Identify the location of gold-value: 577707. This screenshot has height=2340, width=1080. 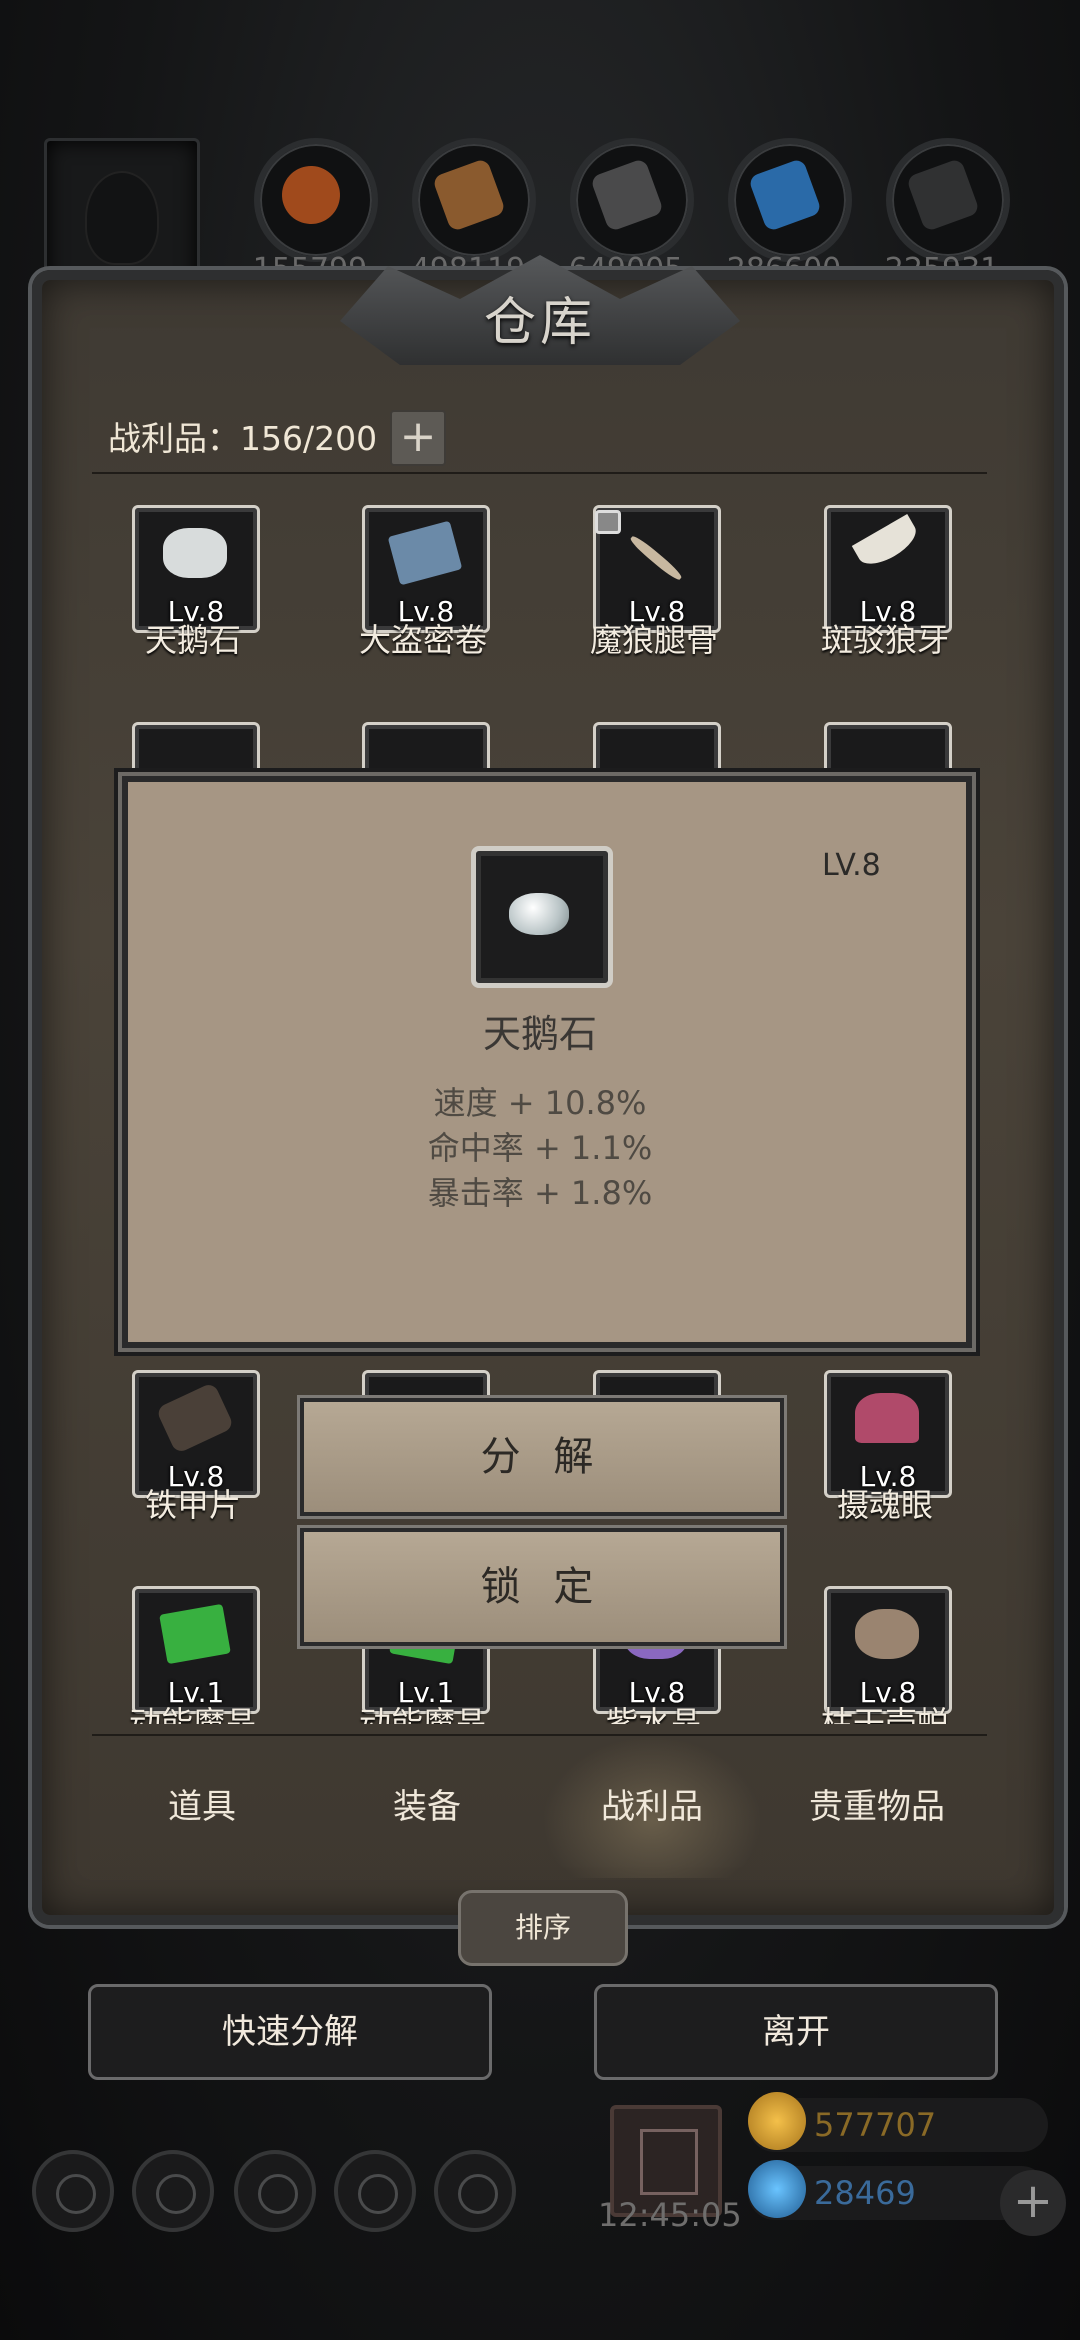
(875, 2125).